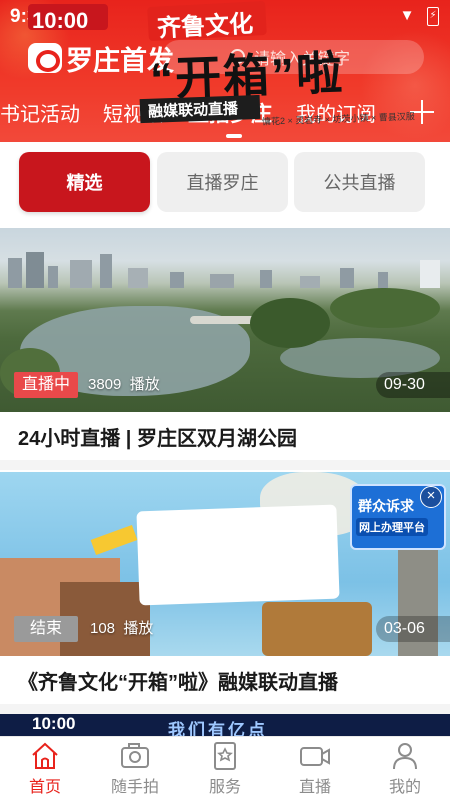 The width and height of the screenshot is (450, 800). I want to click on nav-snapshot: 随手拍, so click(135, 768).